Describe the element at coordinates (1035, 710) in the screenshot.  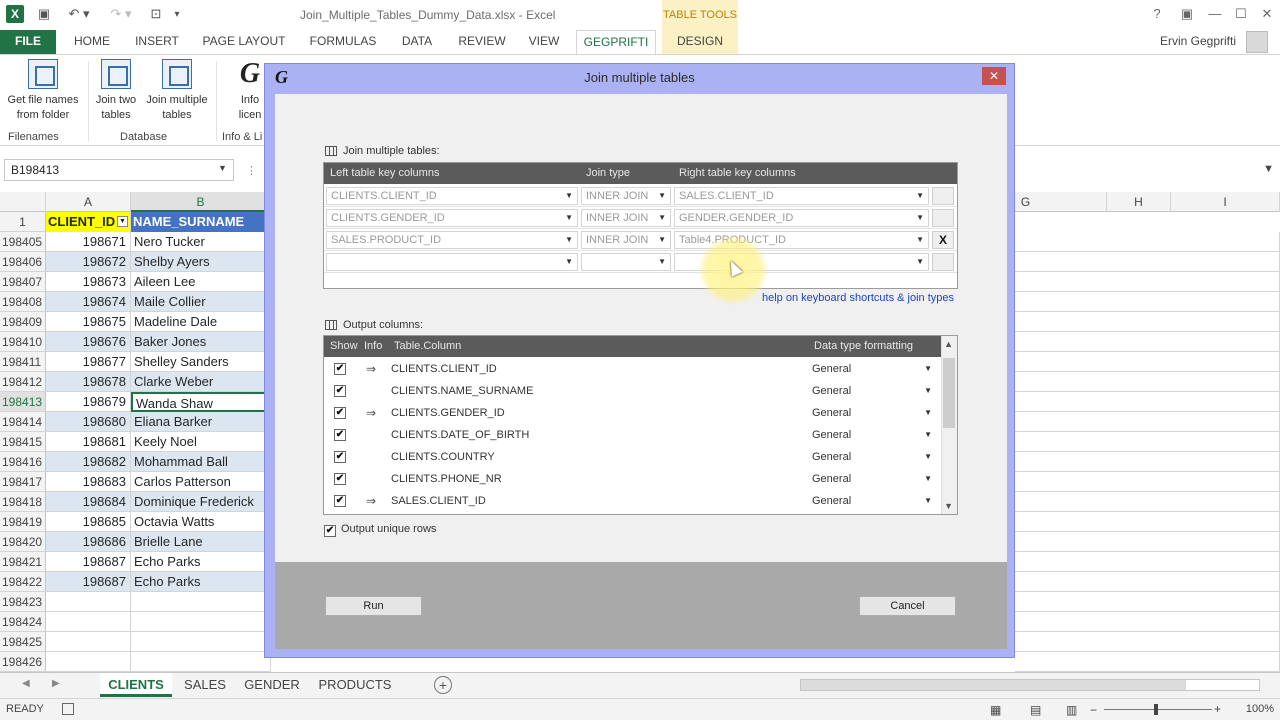
I see `page-layout-view-icon: ▤` at that location.